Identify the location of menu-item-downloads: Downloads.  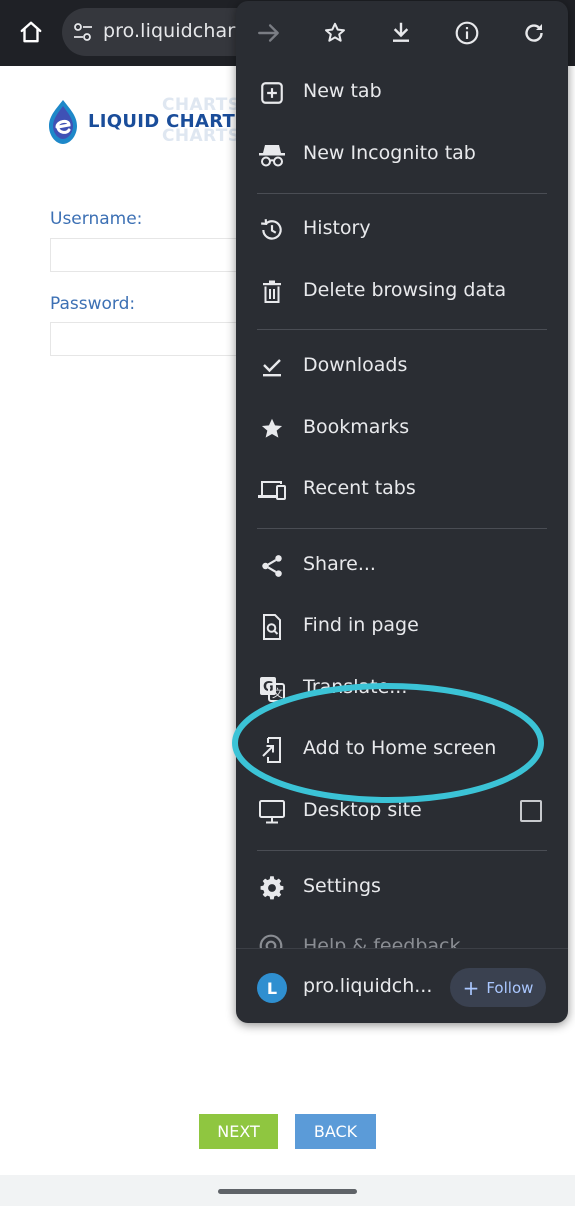
(402, 367).